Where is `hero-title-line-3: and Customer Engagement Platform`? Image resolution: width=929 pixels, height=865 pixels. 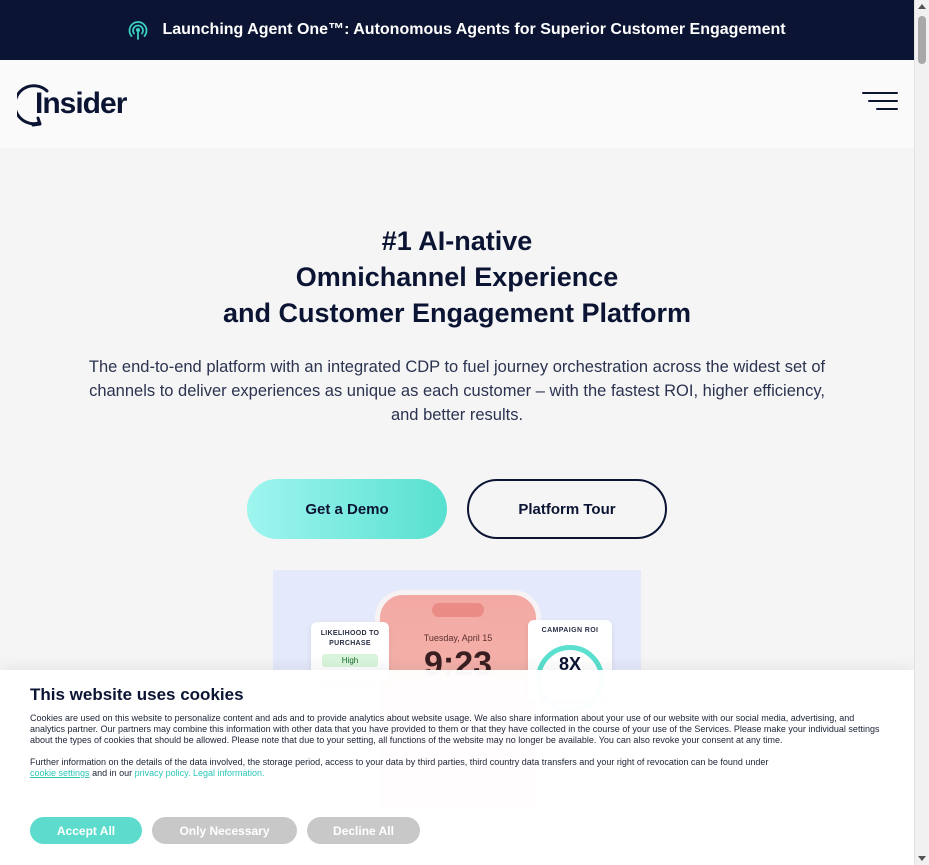 hero-title-line-3: and Customer Engagement Platform is located at coordinates (457, 313).